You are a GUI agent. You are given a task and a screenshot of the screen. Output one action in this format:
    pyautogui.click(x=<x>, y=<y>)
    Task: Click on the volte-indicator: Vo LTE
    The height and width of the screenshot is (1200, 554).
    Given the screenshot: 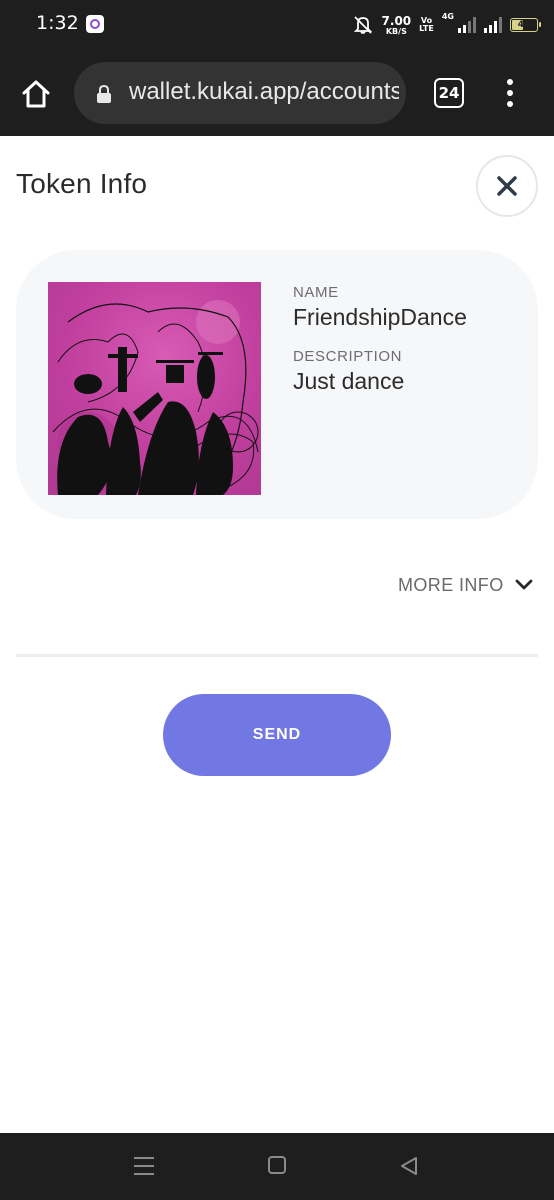 What is the action you would take?
    pyautogui.click(x=426, y=25)
    